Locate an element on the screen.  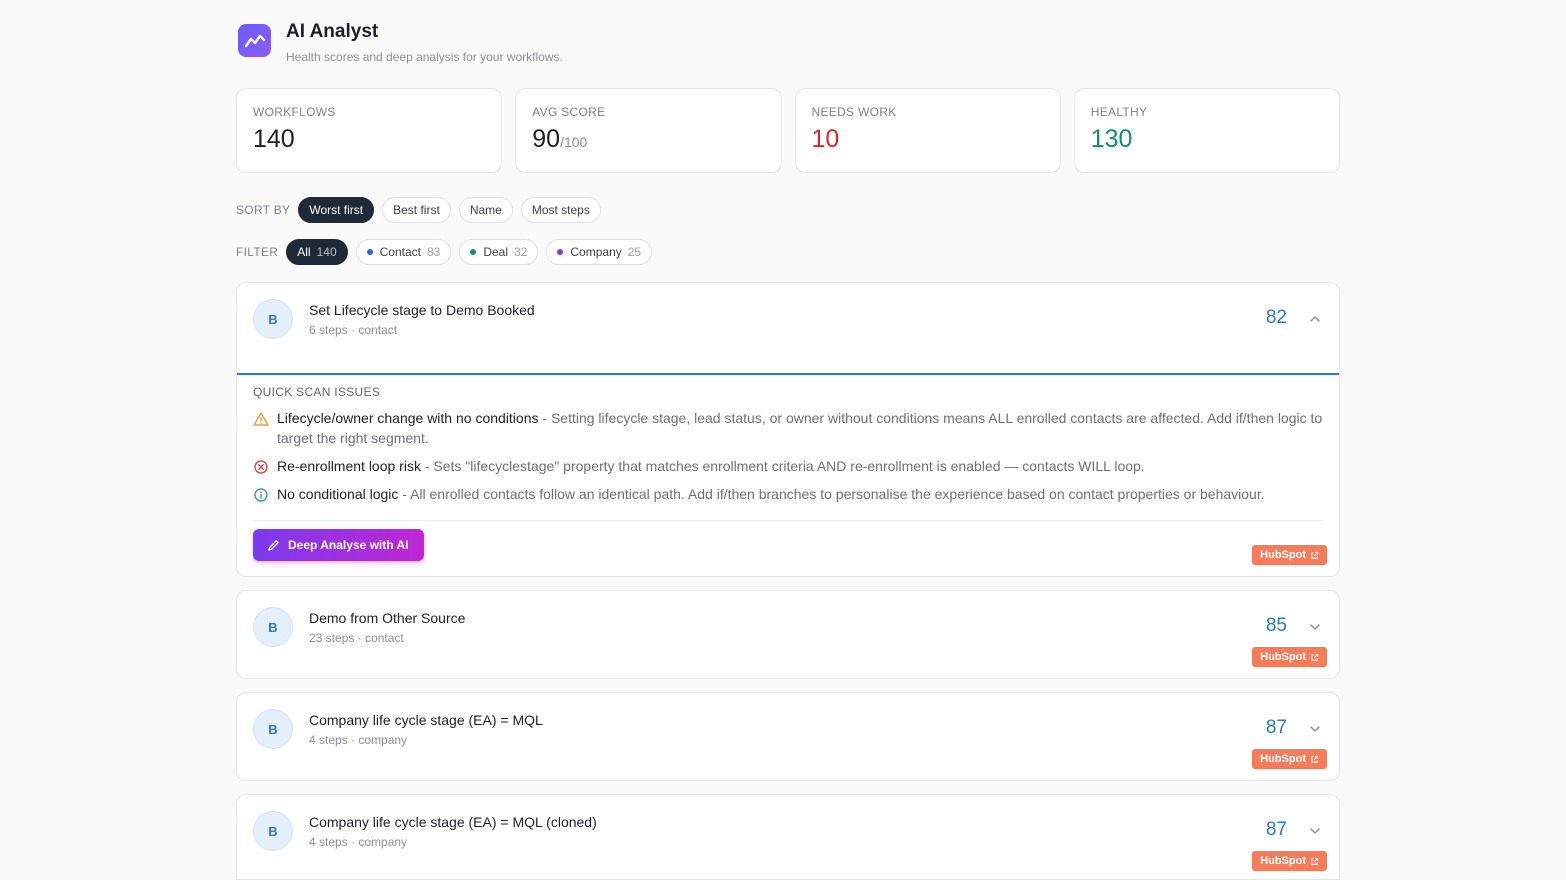
filter-count: 140 is located at coordinates (326, 252).